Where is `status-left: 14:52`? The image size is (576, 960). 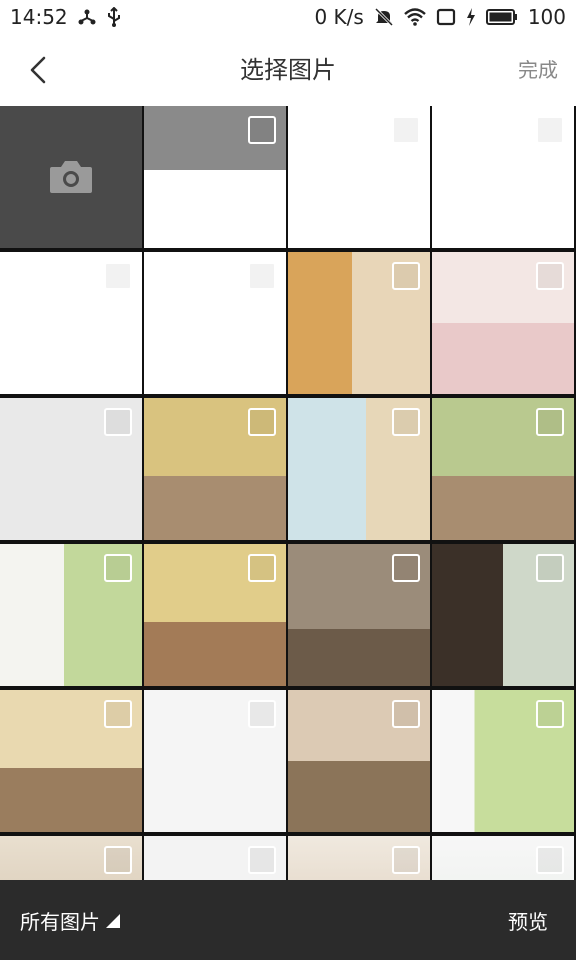
status-left: 14:52 is located at coordinates (66, 17).